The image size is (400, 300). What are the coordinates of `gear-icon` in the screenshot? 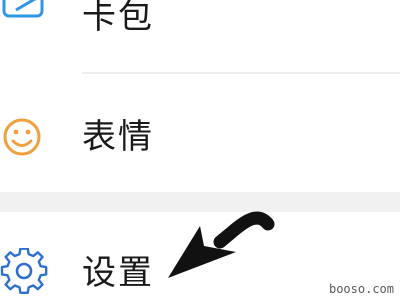 It's located at (25, 273).